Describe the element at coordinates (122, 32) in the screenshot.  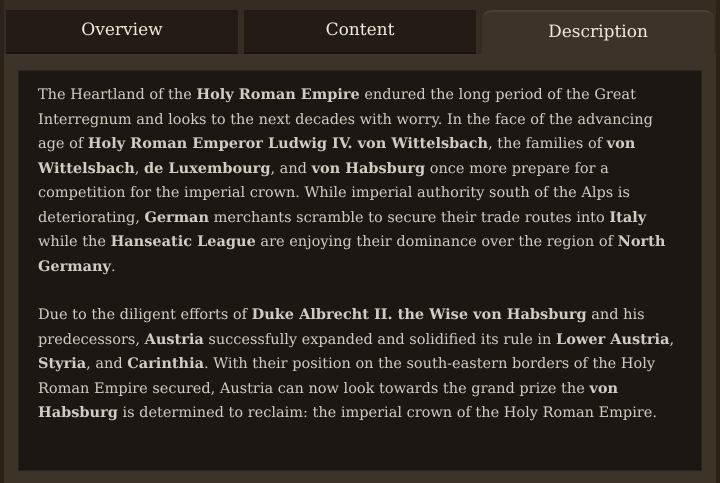
I see `tab: Overview` at that location.